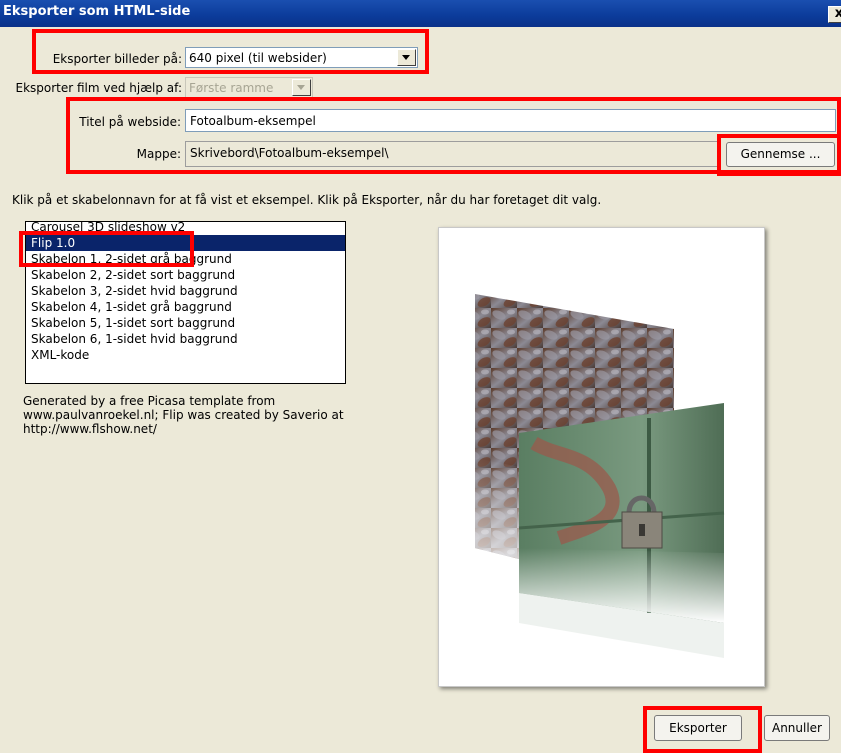  What do you see at coordinates (98, 88) in the screenshot?
I see `export-video-label: Eksporter film ved hjælp af:` at bounding box center [98, 88].